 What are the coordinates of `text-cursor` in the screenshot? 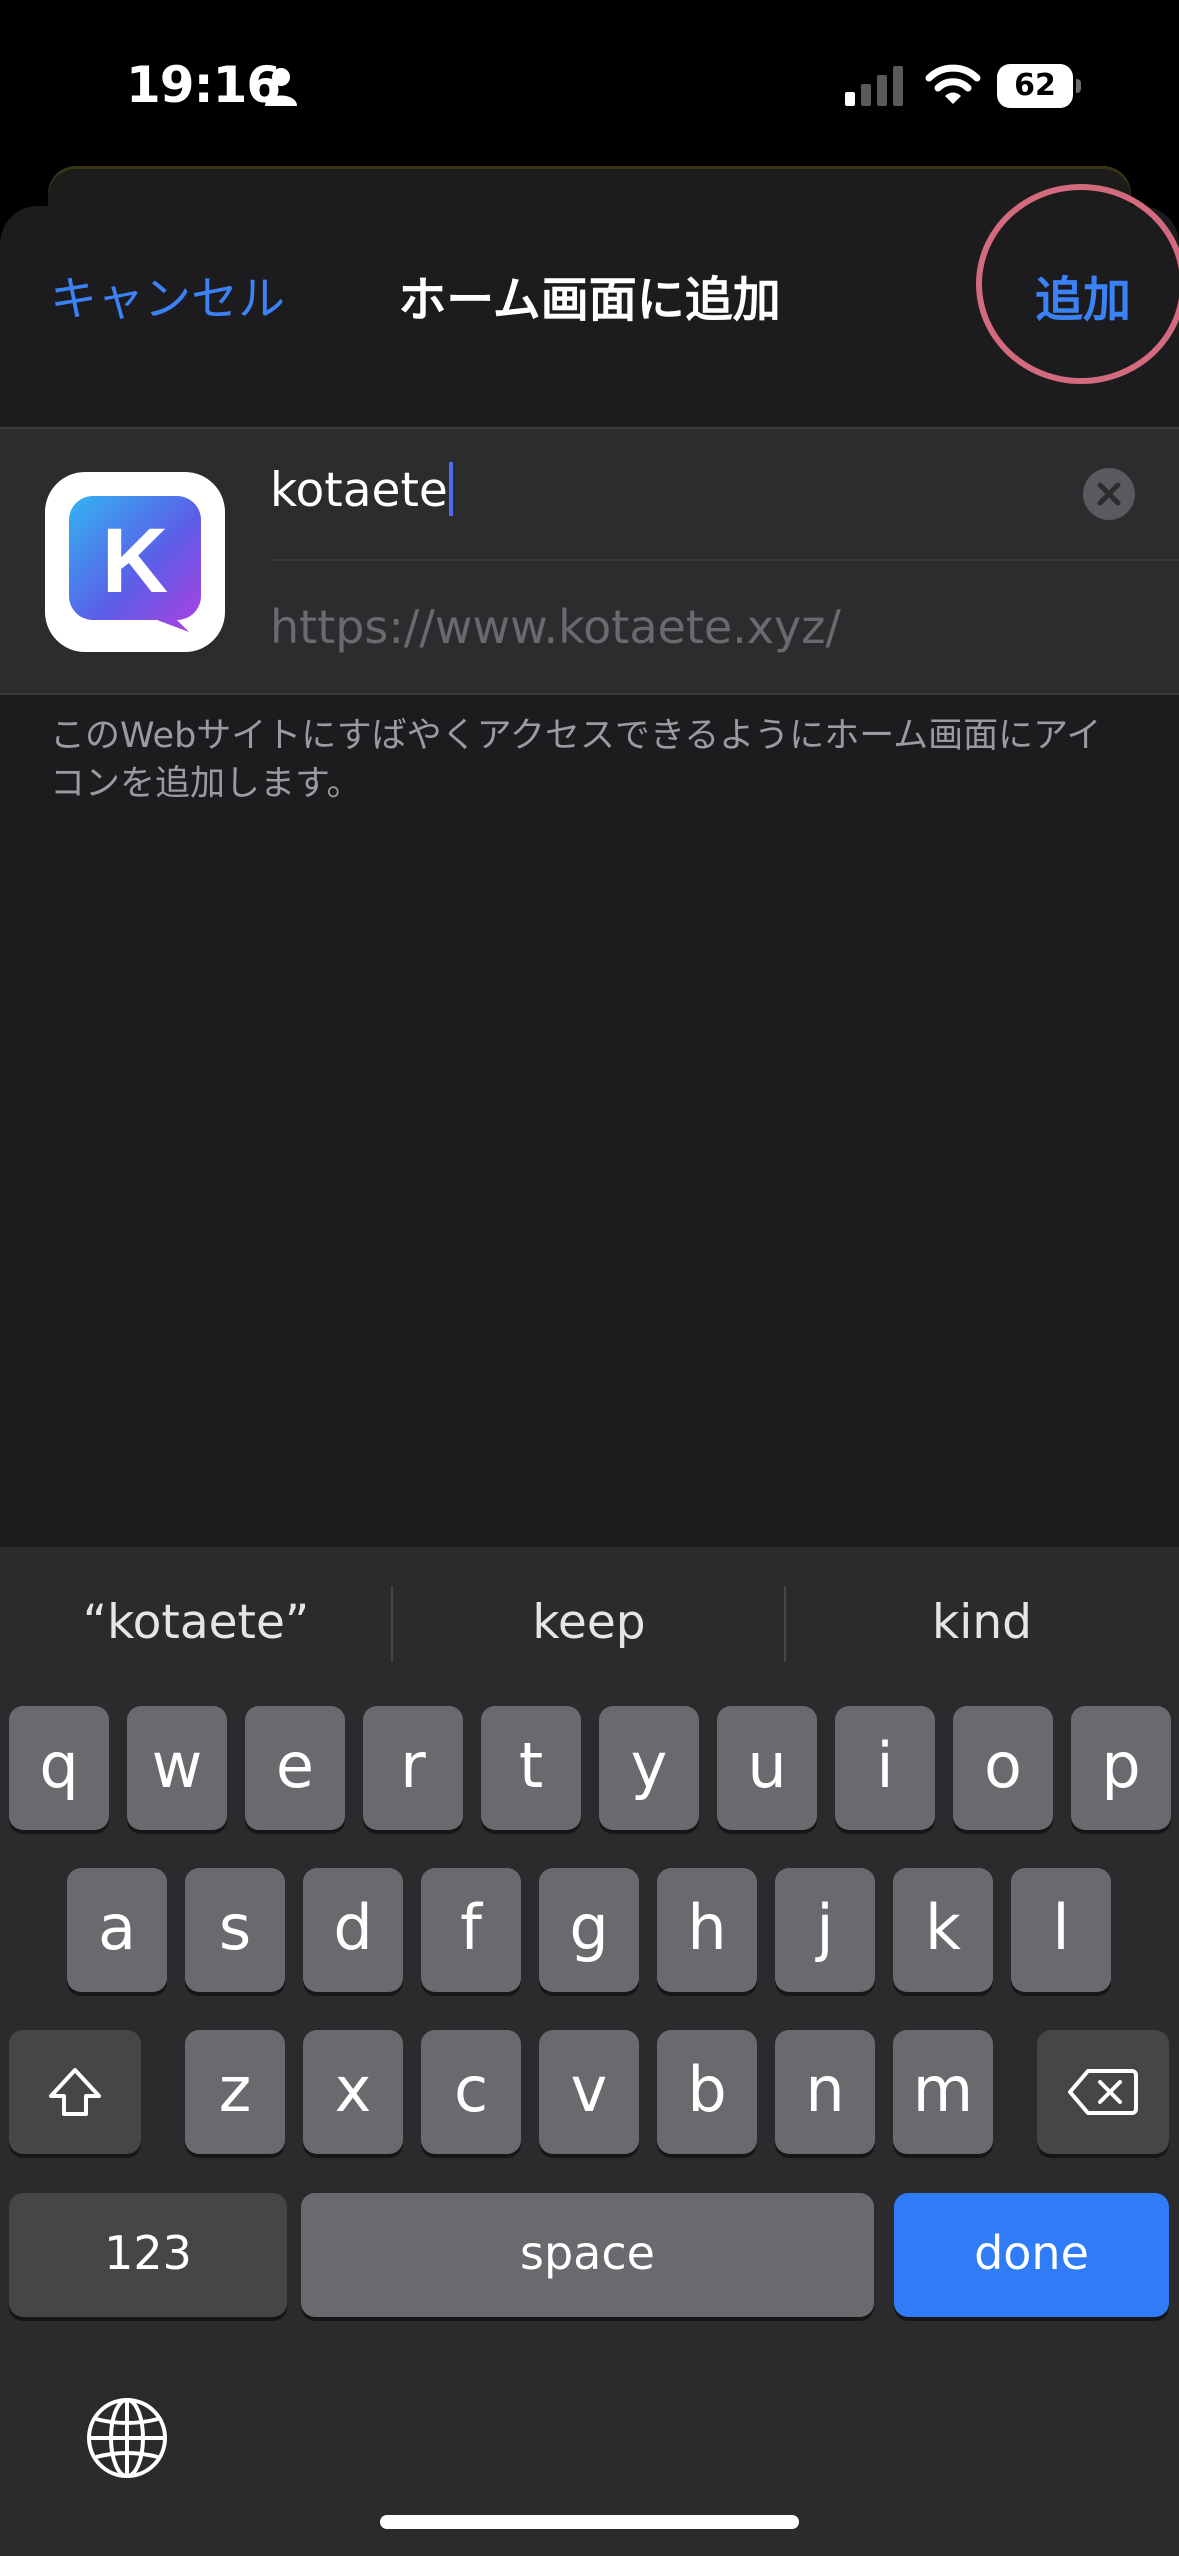 It's located at (450, 489).